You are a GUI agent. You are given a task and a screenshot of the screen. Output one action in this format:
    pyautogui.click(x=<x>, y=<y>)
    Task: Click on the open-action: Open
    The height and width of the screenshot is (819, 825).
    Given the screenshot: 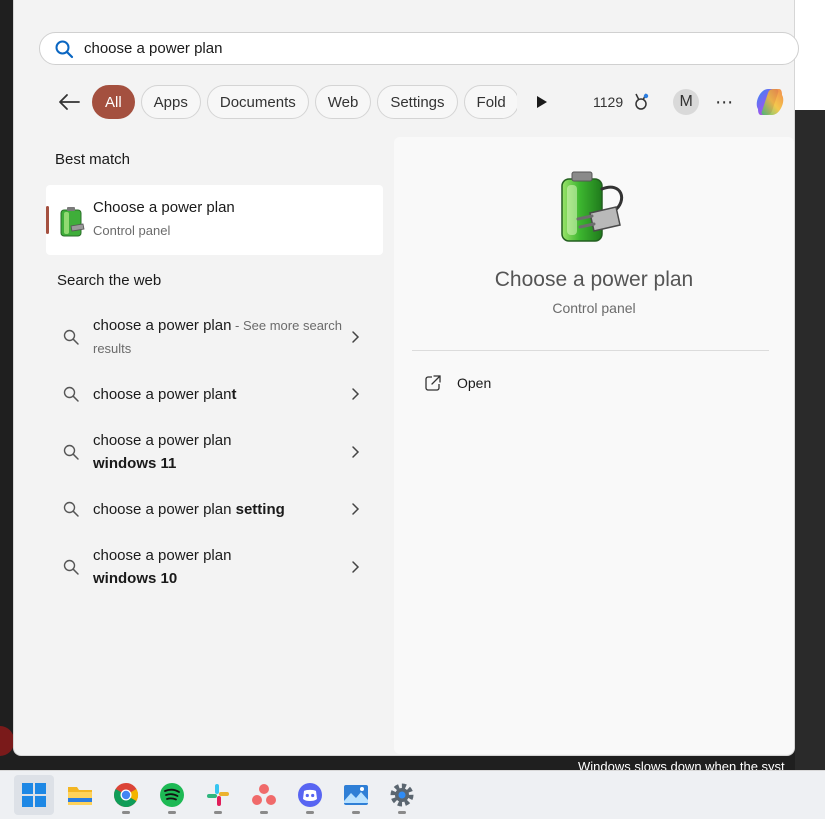 What is the action you would take?
    pyautogui.click(x=457, y=383)
    